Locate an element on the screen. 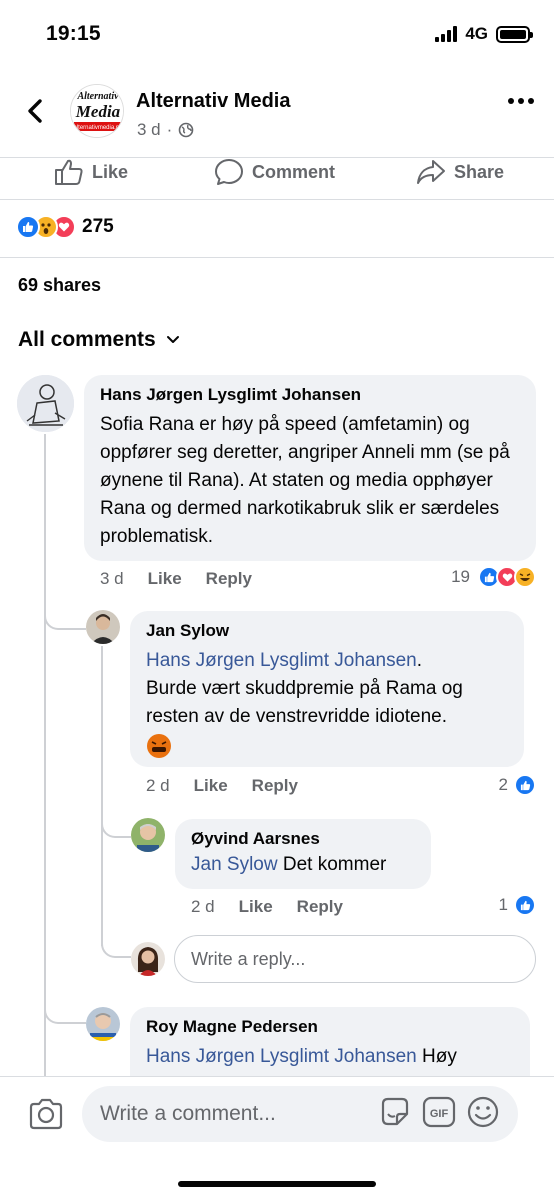 Image resolution: width=554 pixels, height=1200 pixels. comment-reaction-count: 2 is located at coordinates (503, 784).